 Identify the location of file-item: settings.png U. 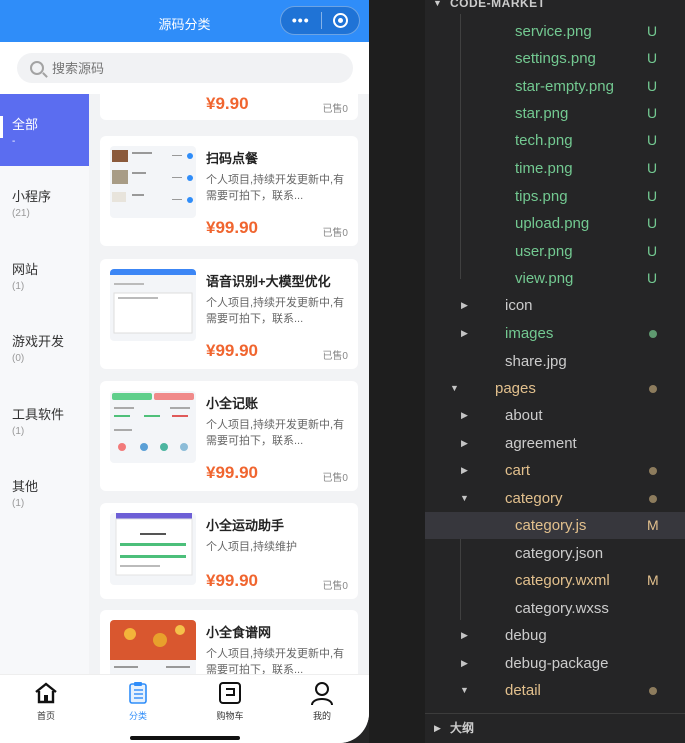
(555, 58).